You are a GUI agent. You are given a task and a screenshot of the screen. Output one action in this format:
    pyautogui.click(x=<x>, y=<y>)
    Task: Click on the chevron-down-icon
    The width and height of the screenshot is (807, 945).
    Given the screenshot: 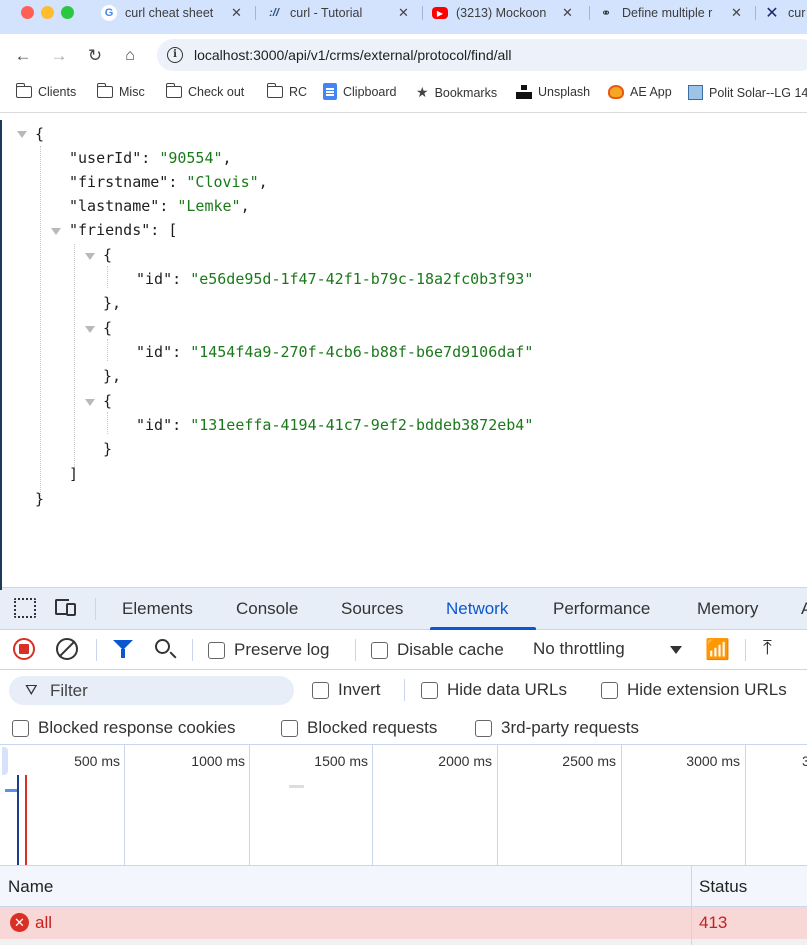 What is the action you would take?
    pyautogui.click(x=676, y=650)
    